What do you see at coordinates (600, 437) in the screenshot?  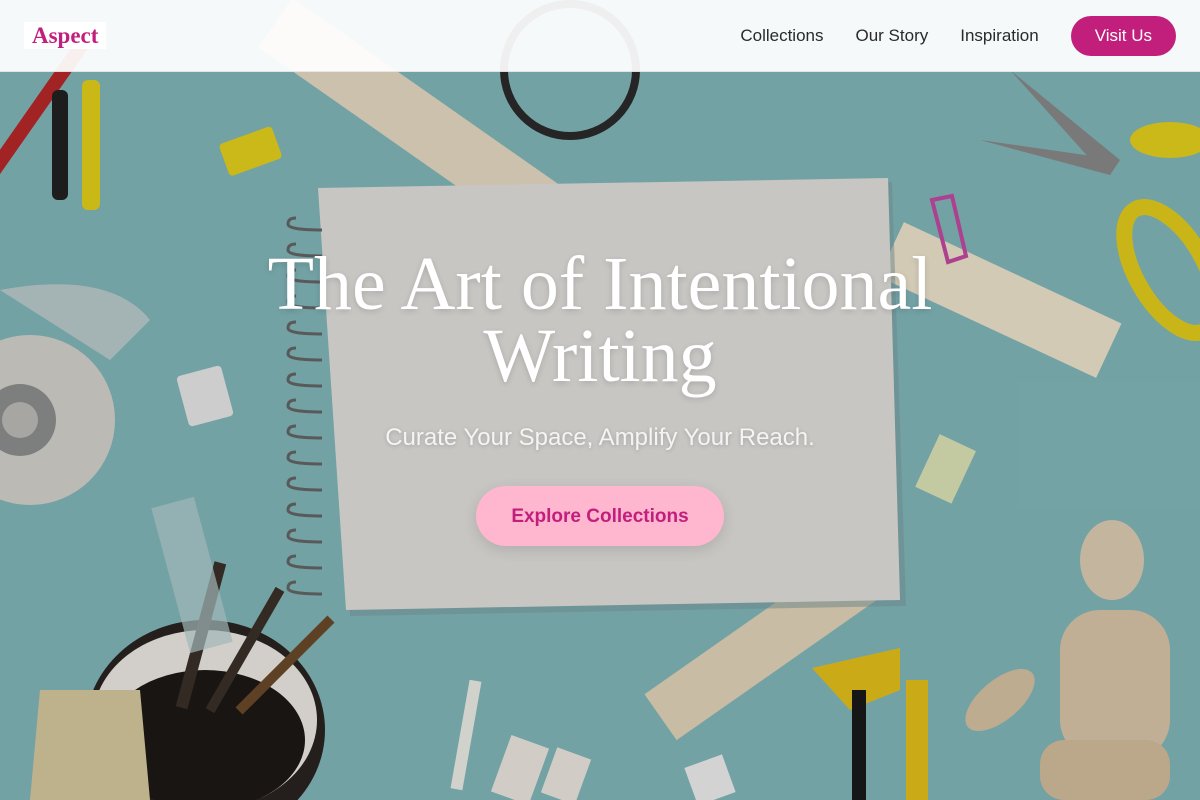 I see `hero-subtitle: Curate Your Space, Amplify Your Reach.` at bounding box center [600, 437].